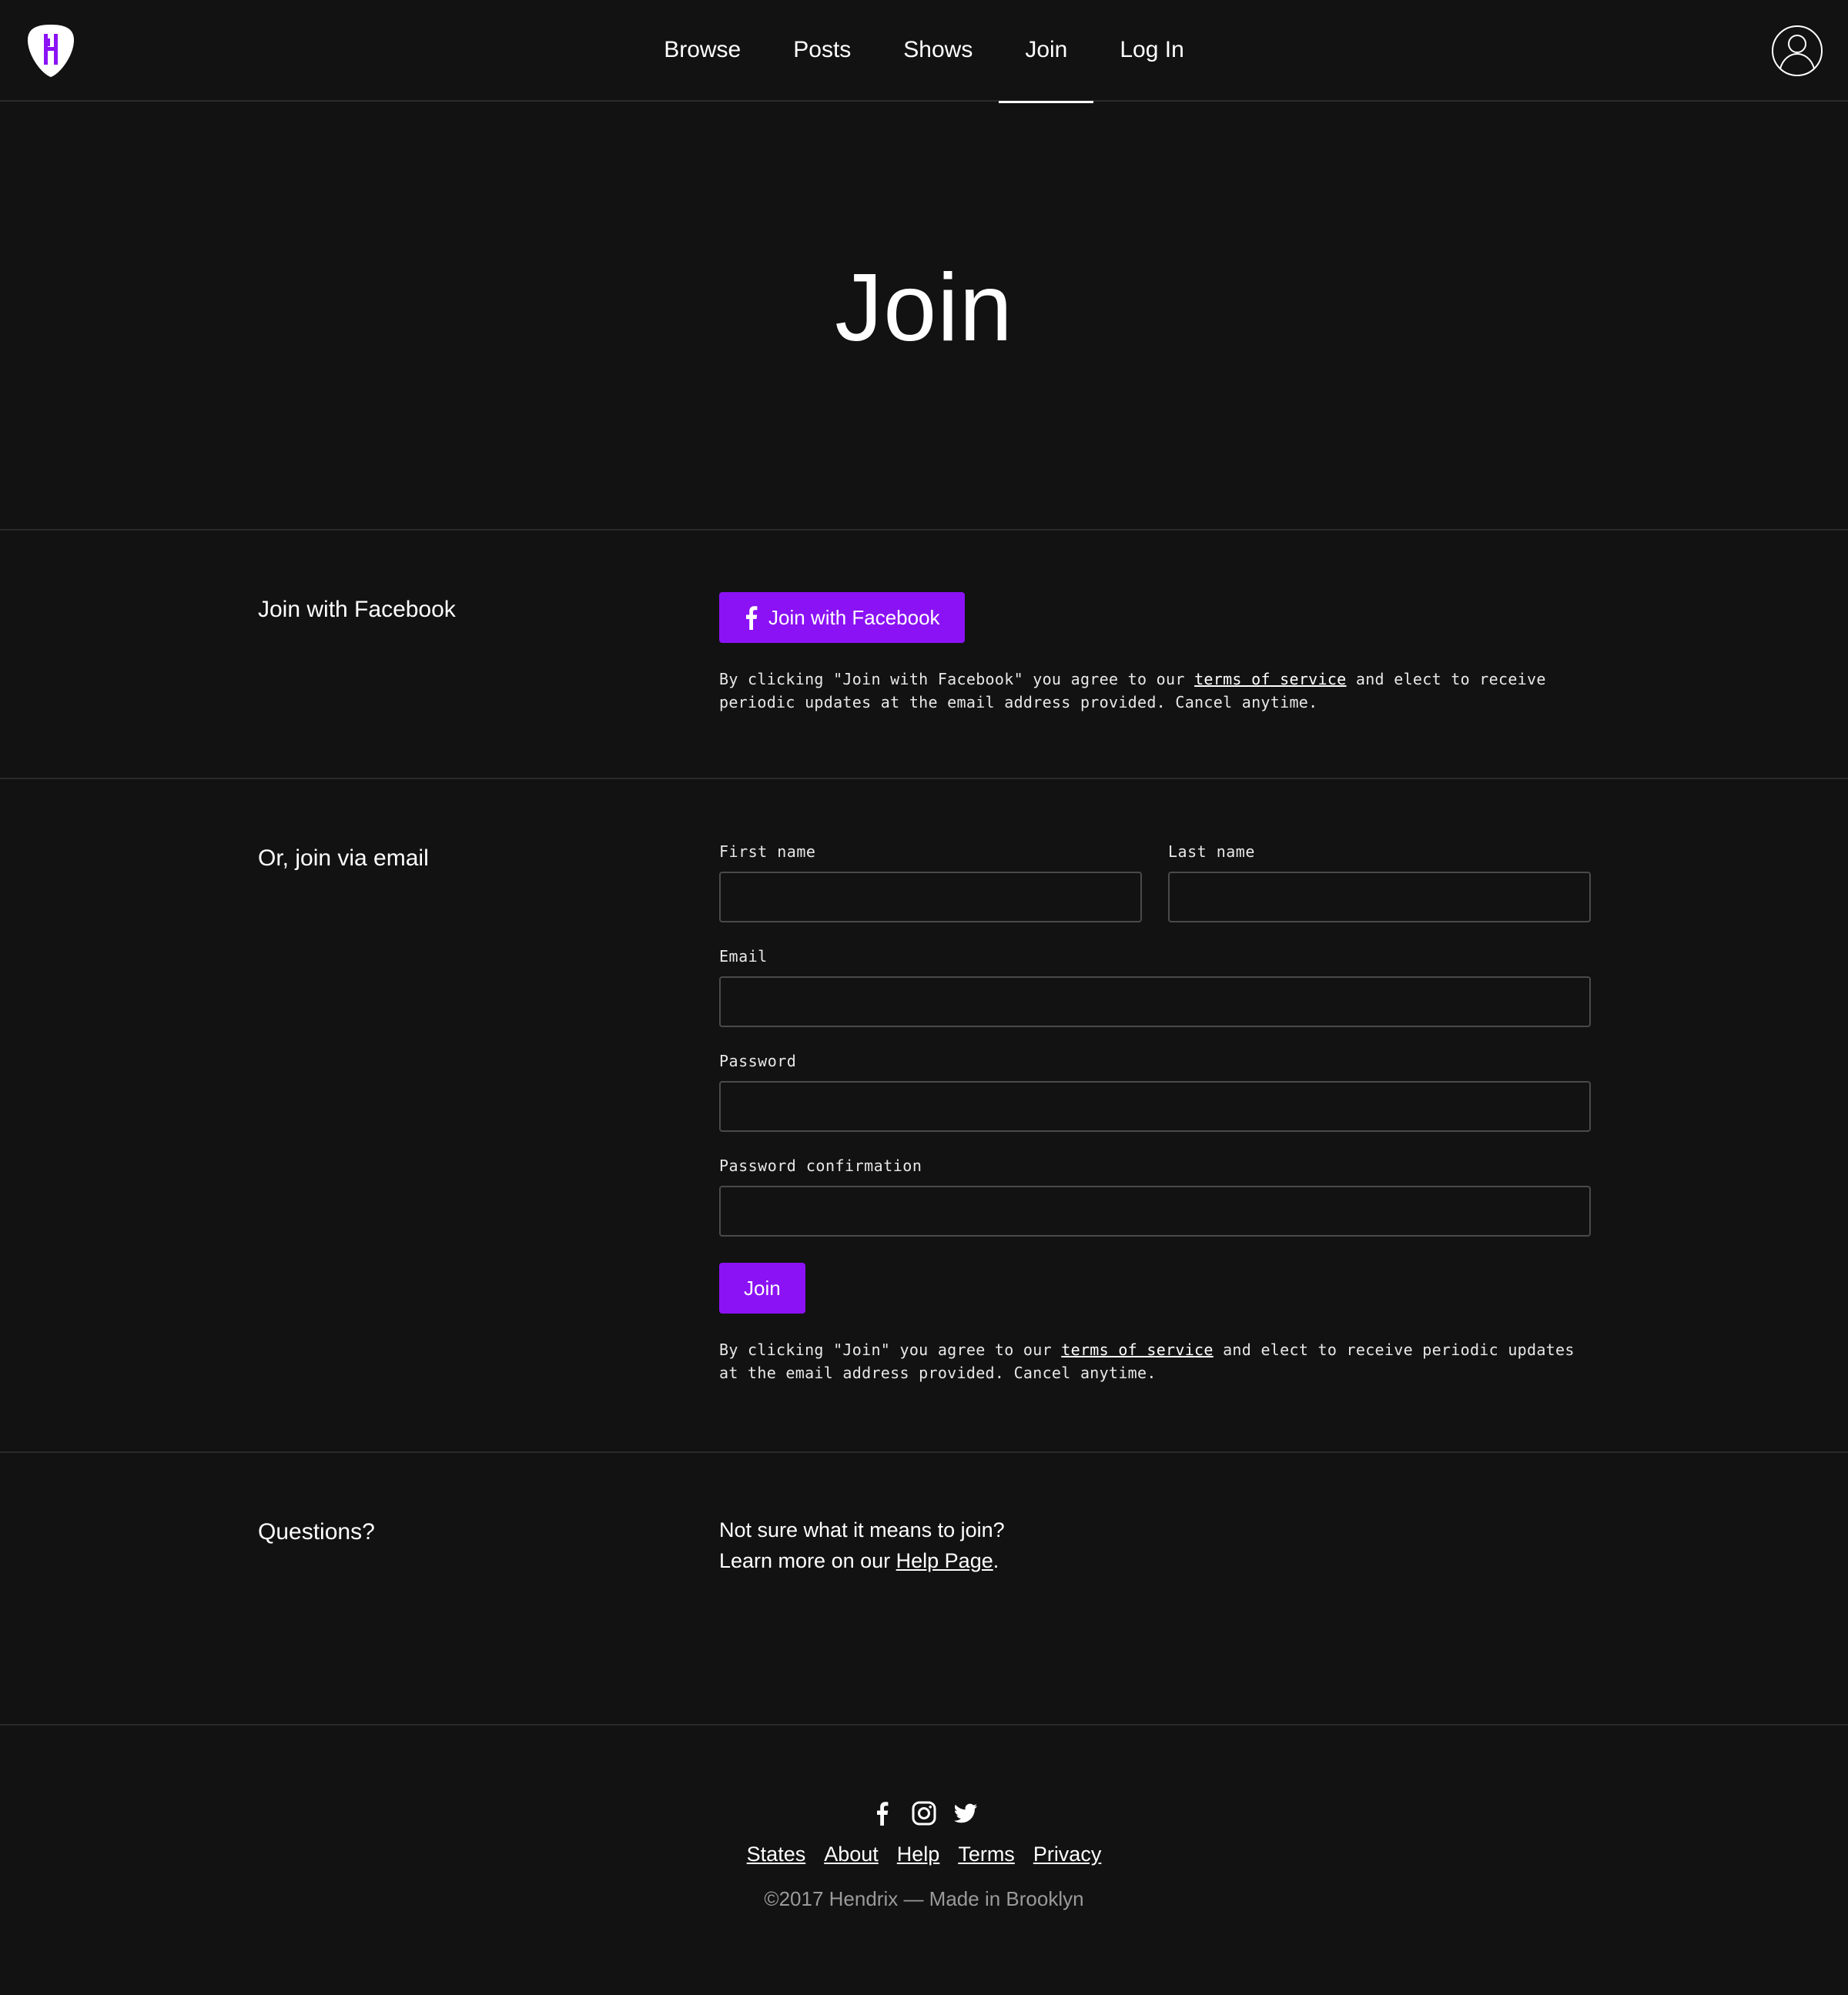 This screenshot has height=1995, width=1848. I want to click on join-submit-button: Join, so click(762, 1288).